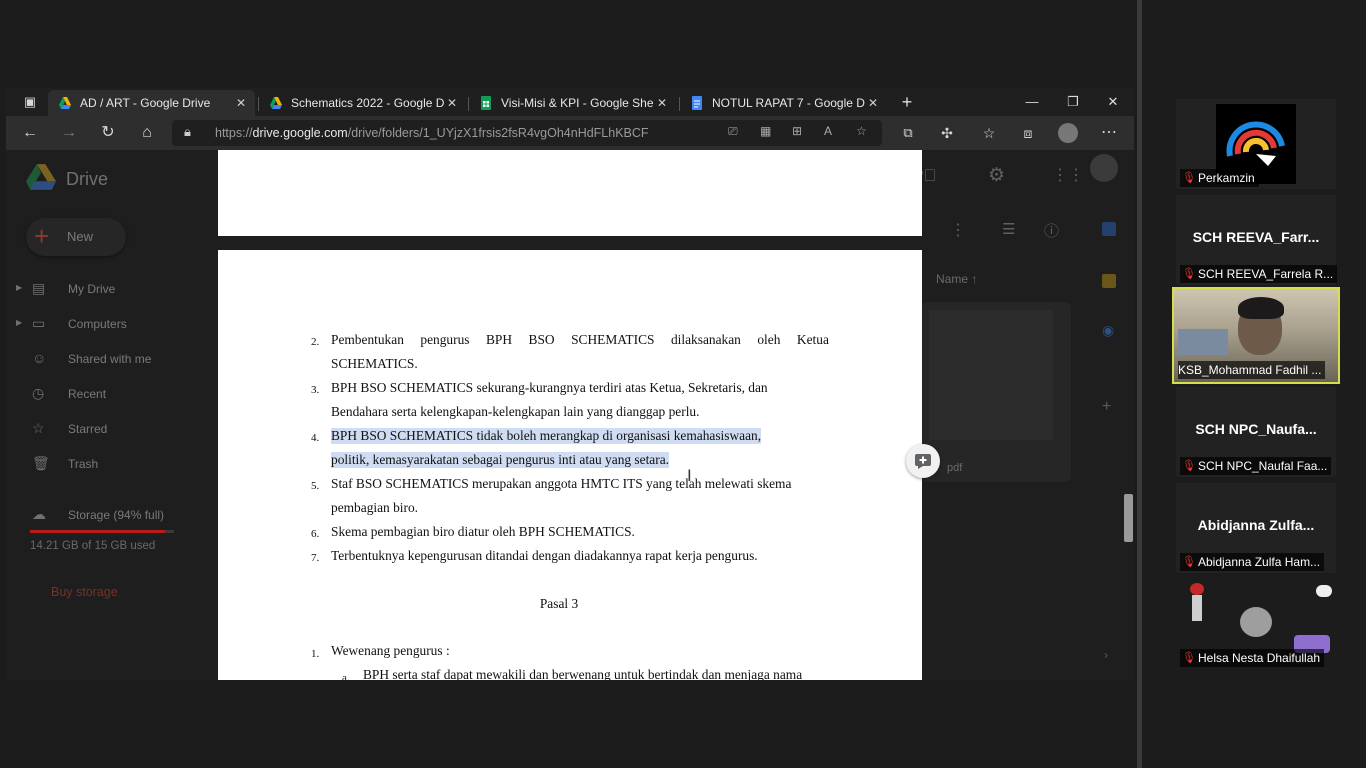 The height and width of the screenshot is (768, 1366). Describe the element at coordinates (1106, 655) in the screenshot. I see `chevron-right-icon: ›` at that location.